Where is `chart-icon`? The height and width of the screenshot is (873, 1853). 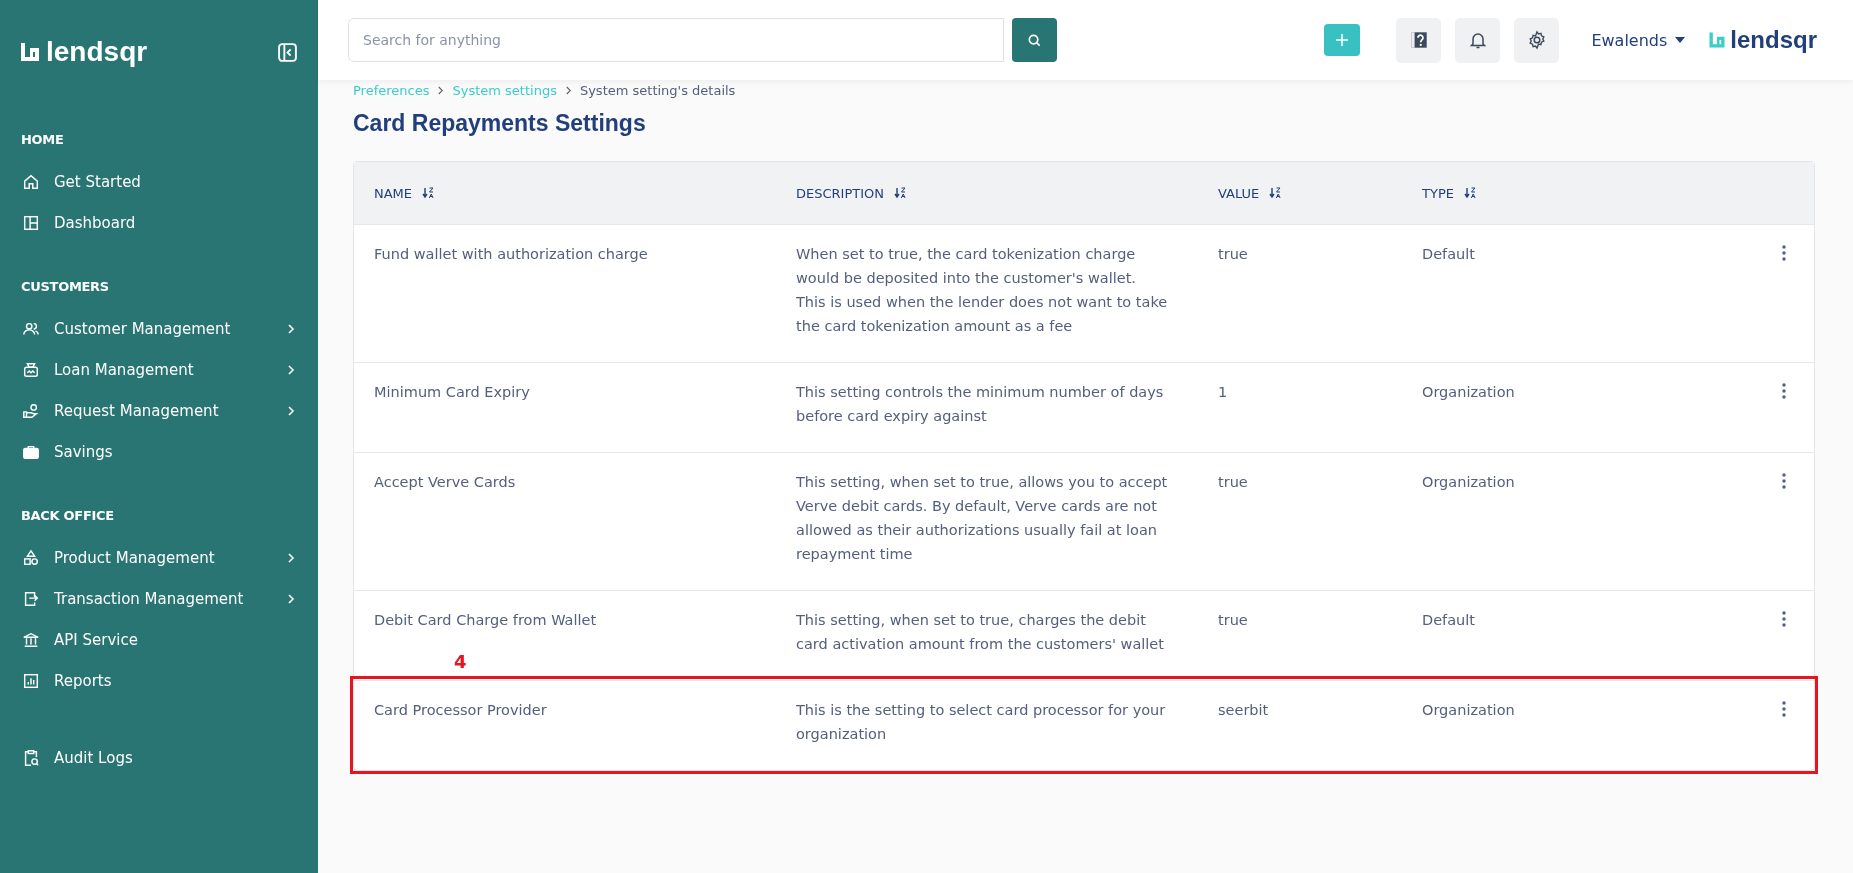
chart-icon is located at coordinates (31, 680).